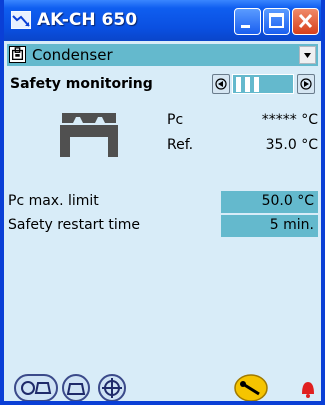  What do you see at coordinates (247, 21) in the screenshot?
I see `minimize-button` at bounding box center [247, 21].